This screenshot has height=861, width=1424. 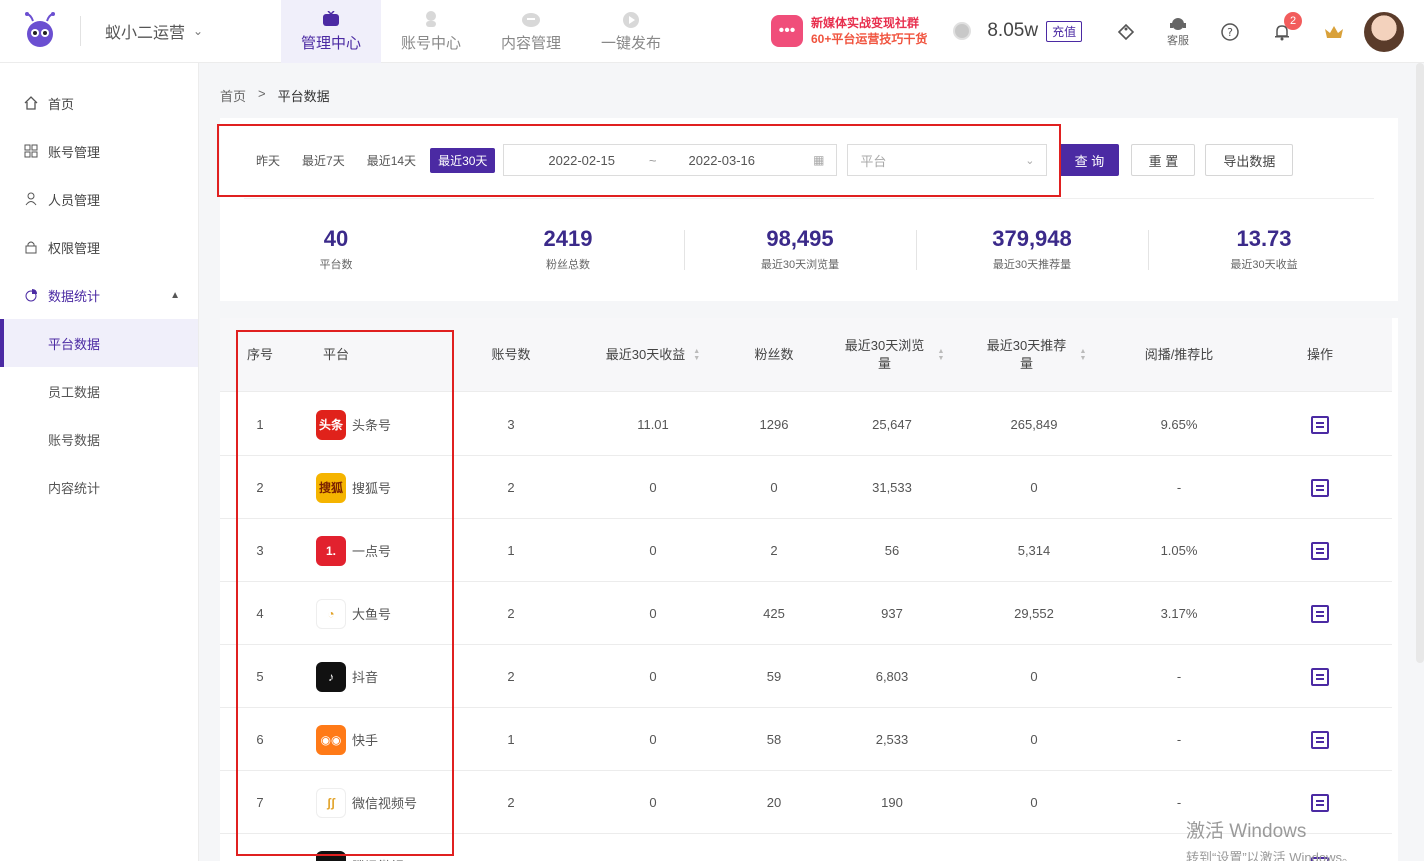 What do you see at coordinates (869, 39) in the screenshot?
I see `promo-line-2: 60+平台运营技巧干货` at bounding box center [869, 39].